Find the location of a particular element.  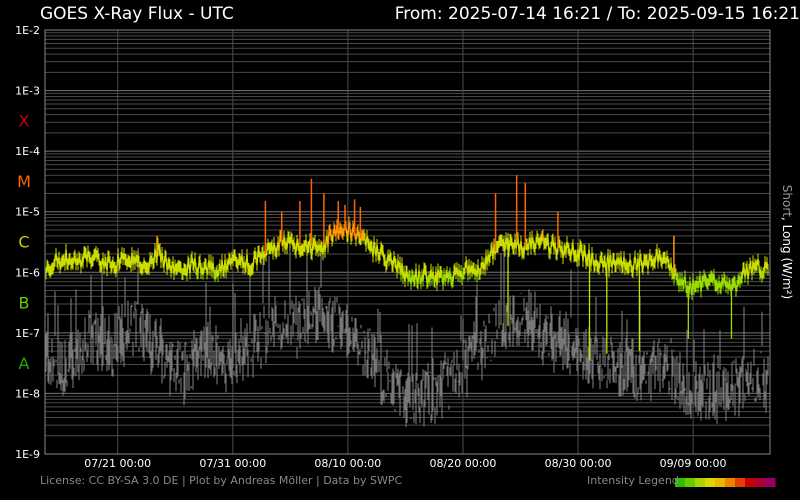

chart-title: GOES X-Ray Flux - UTC is located at coordinates (137, 14).